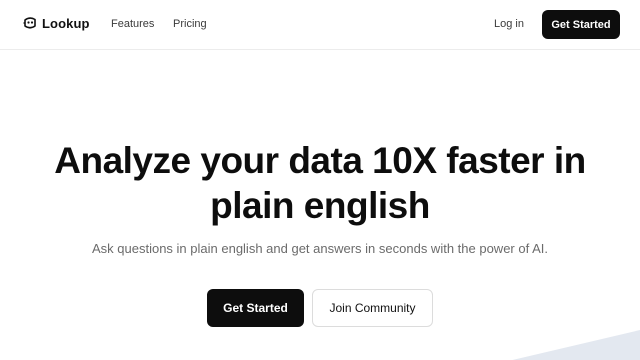 Image resolution: width=640 pixels, height=360 pixels. What do you see at coordinates (576, 345) in the screenshot?
I see `background-decoration-shape` at bounding box center [576, 345].